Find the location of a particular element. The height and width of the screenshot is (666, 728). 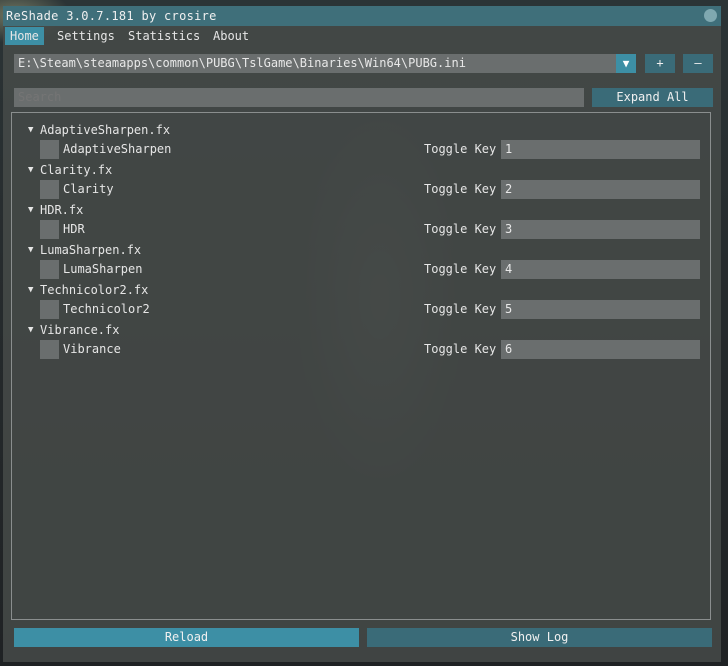

toggle-key-input: 5 is located at coordinates (600, 309).